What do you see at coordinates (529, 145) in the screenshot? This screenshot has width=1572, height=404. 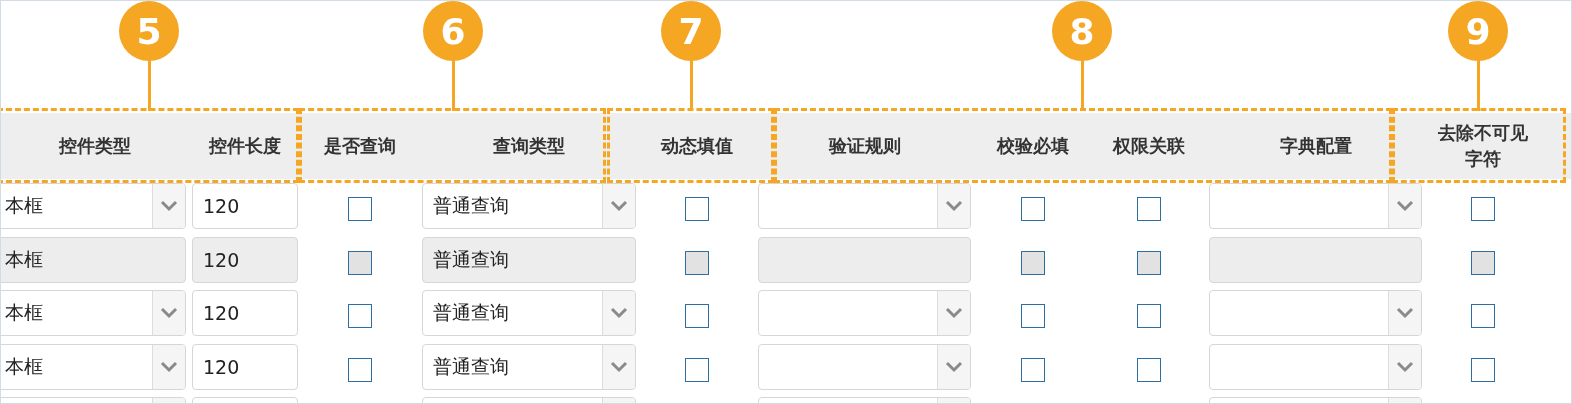 I see `column-header: 查询类型` at bounding box center [529, 145].